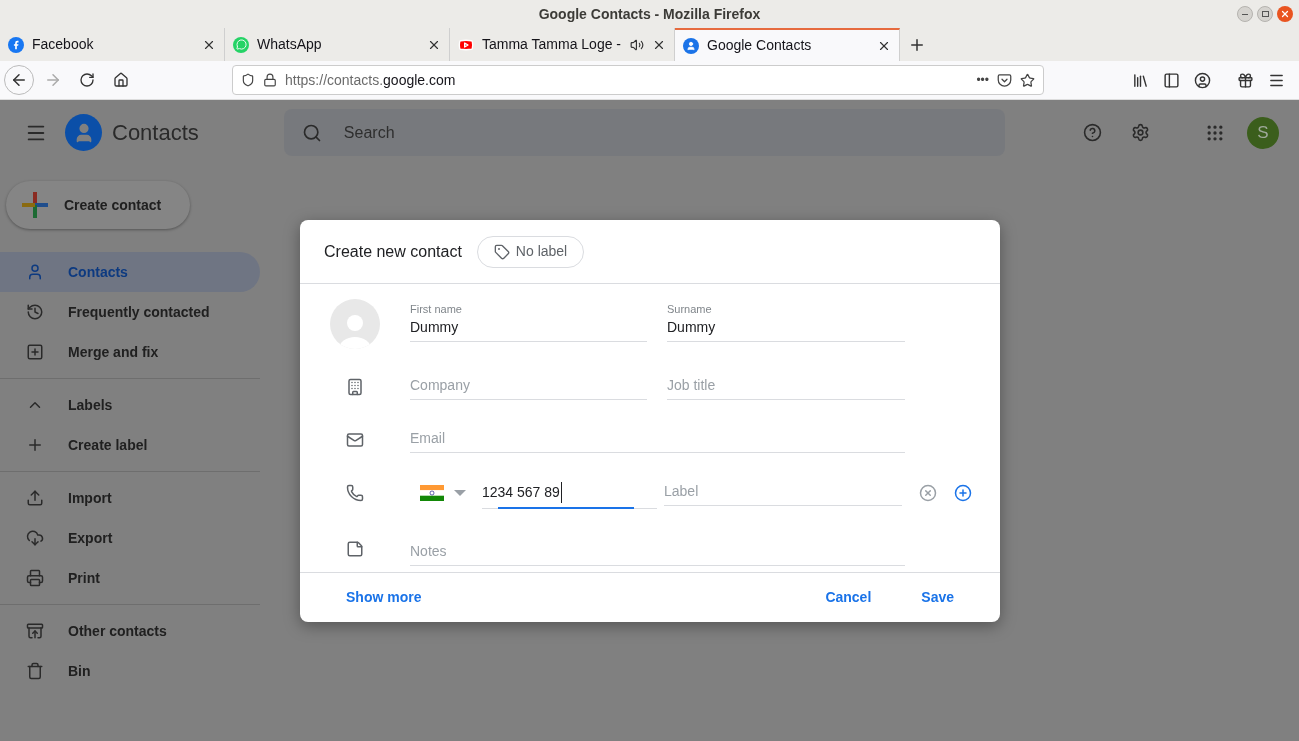 Image resolution: width=1299 pixels, height=741 pixels. What do you see at coordinates (1140, 132) in the screenshot?
I see `settings-icon` at bounding box center [1140, 132].